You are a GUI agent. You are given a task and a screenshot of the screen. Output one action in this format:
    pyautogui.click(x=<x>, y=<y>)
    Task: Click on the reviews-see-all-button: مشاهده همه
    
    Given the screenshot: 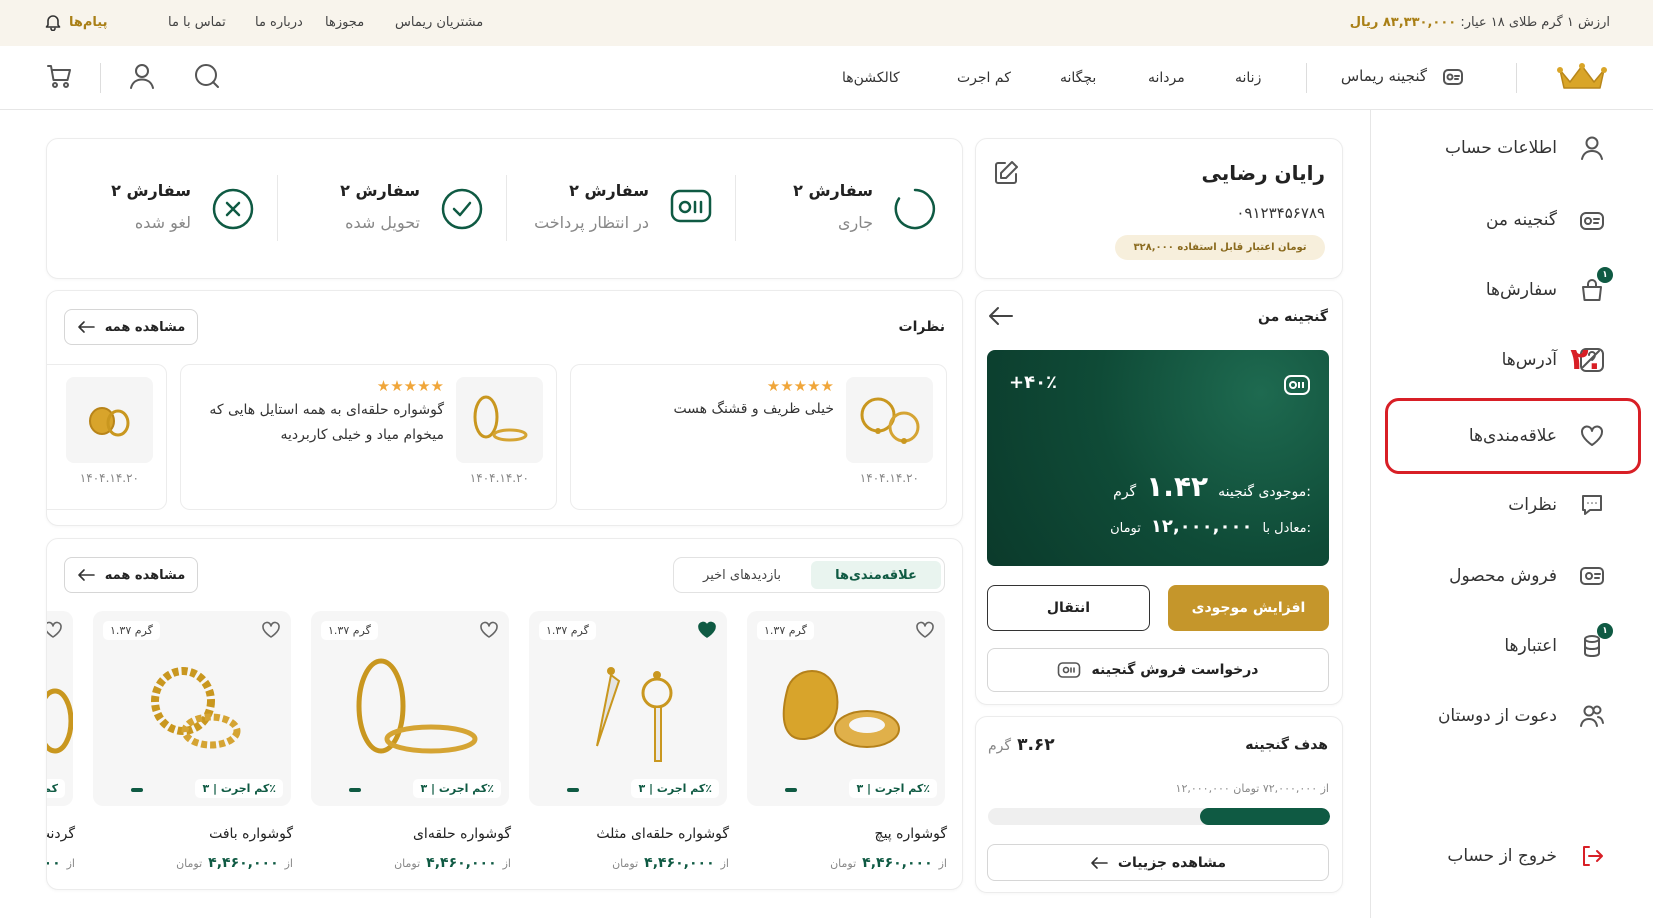 What is the action you would take?
    pyautogui.click(x=131, y=327)
    